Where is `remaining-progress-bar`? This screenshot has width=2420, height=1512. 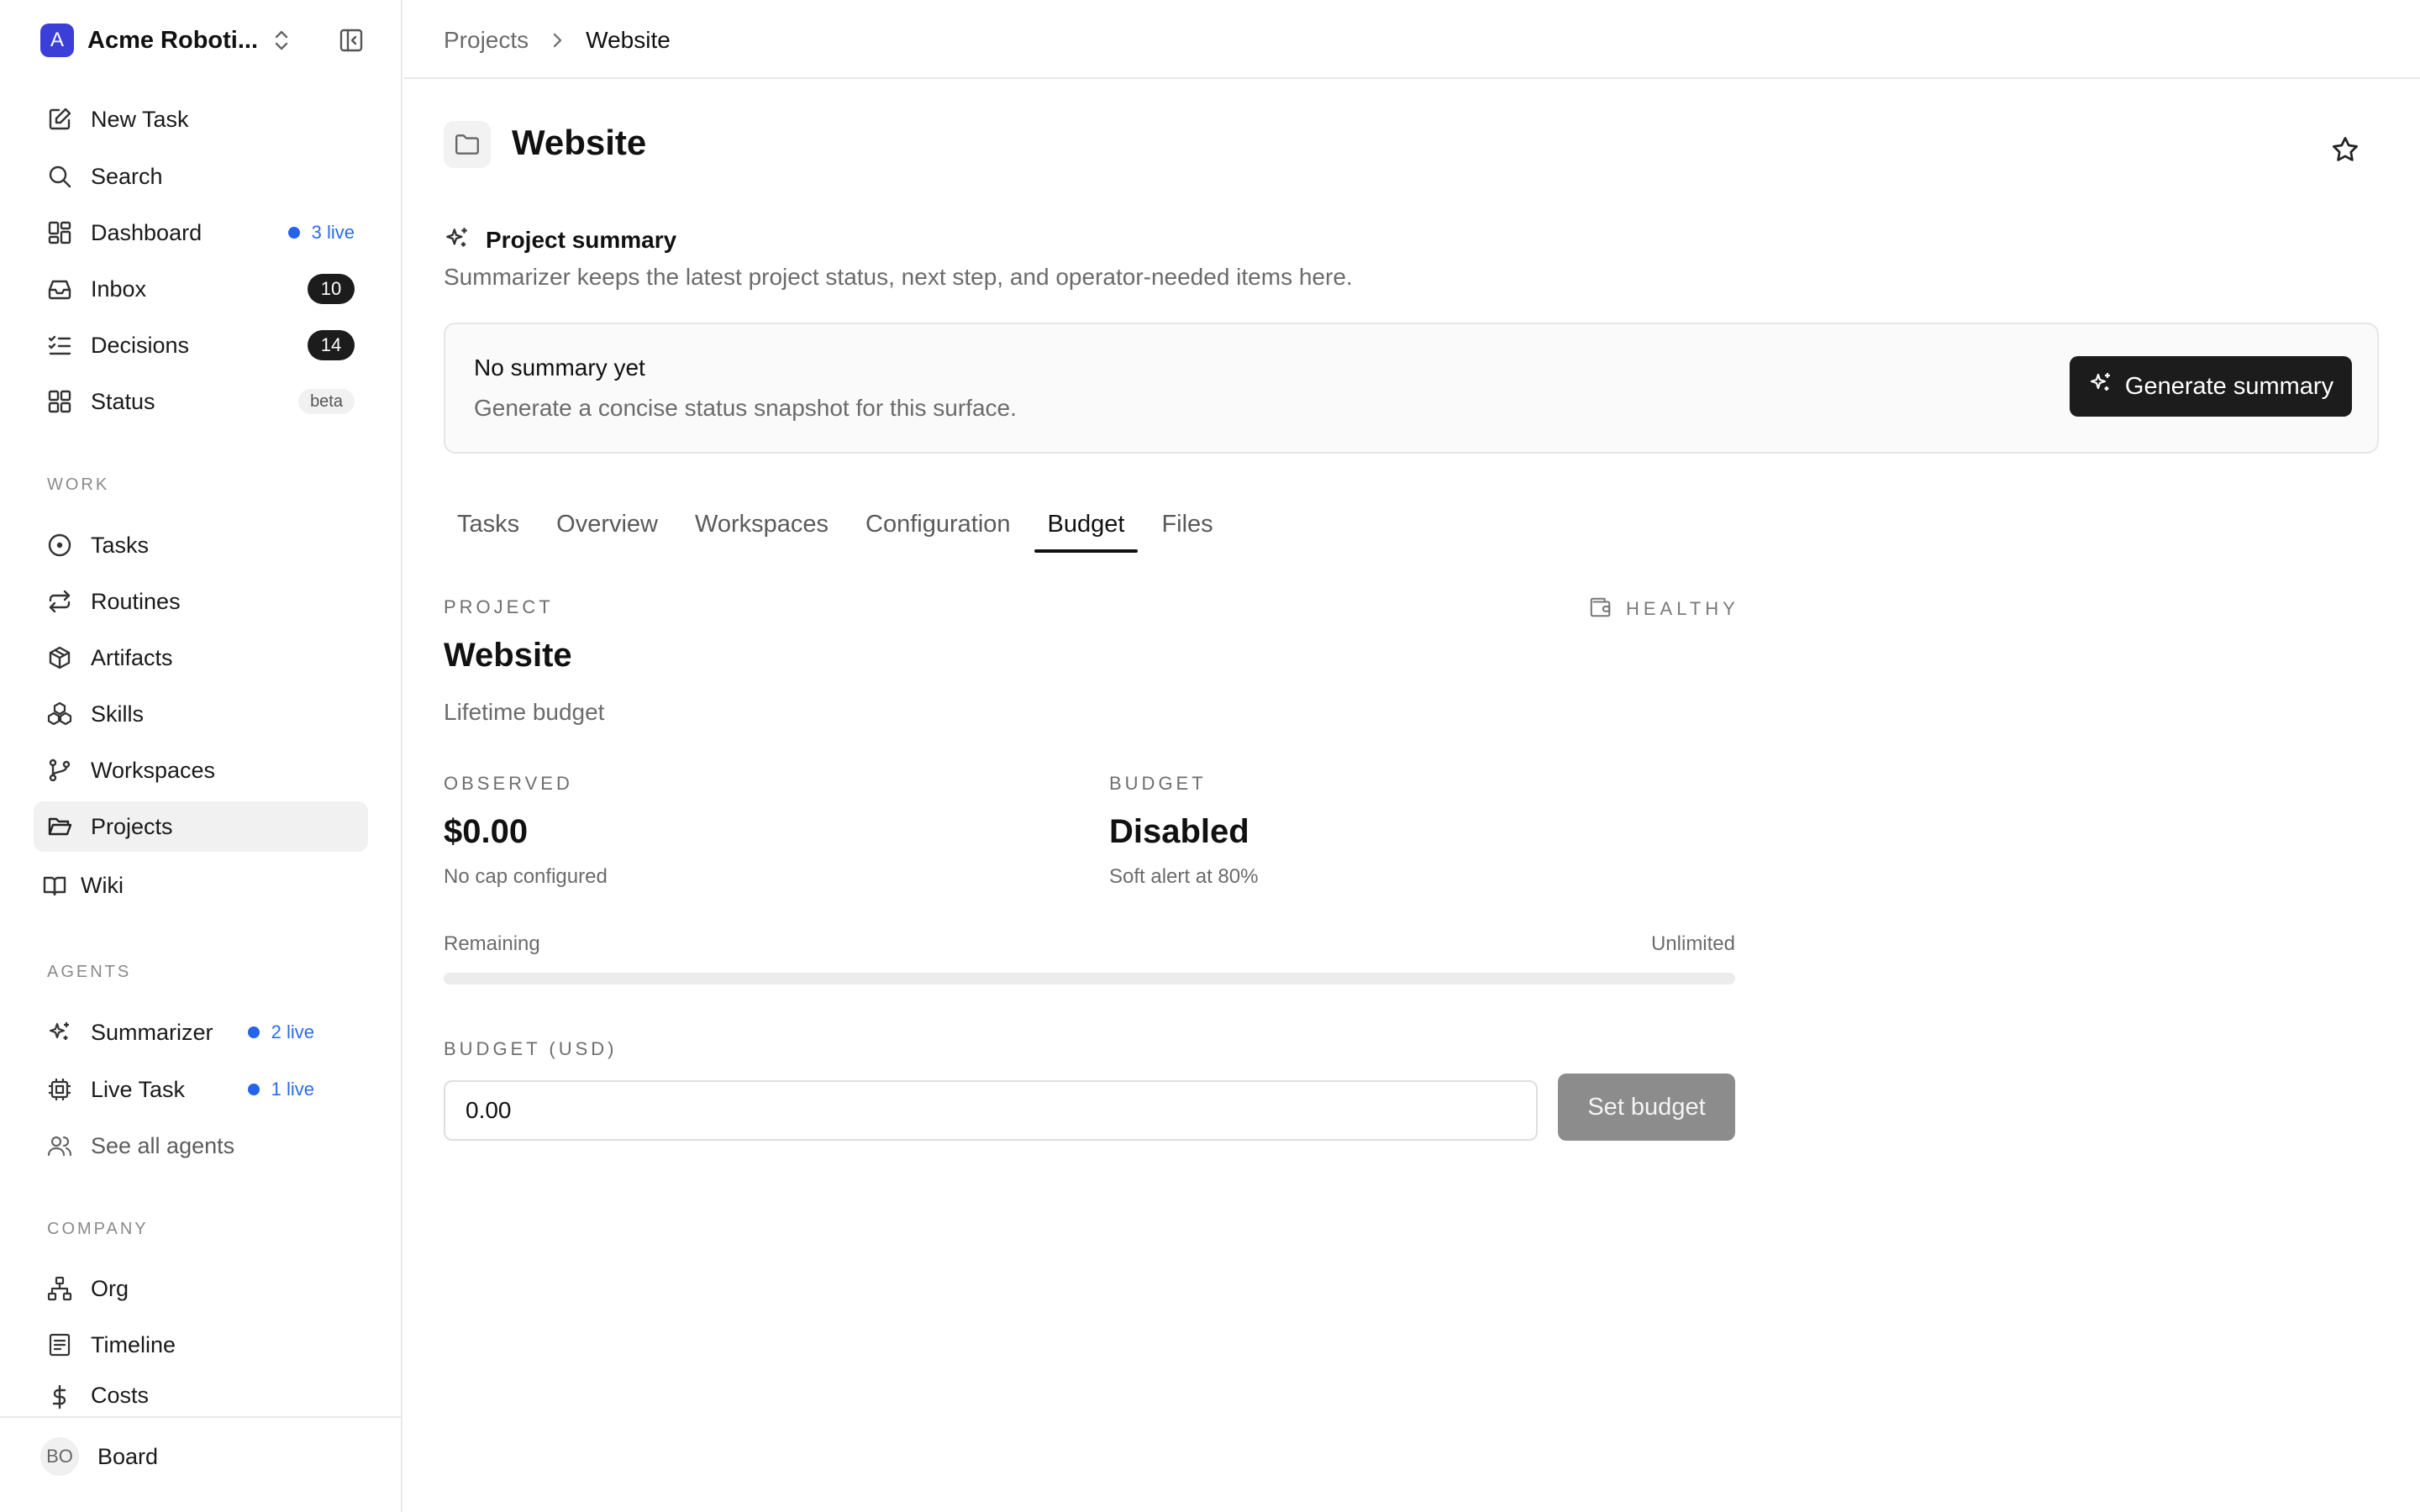 remaining-progress-bar is located at coordinates (1089, 978).